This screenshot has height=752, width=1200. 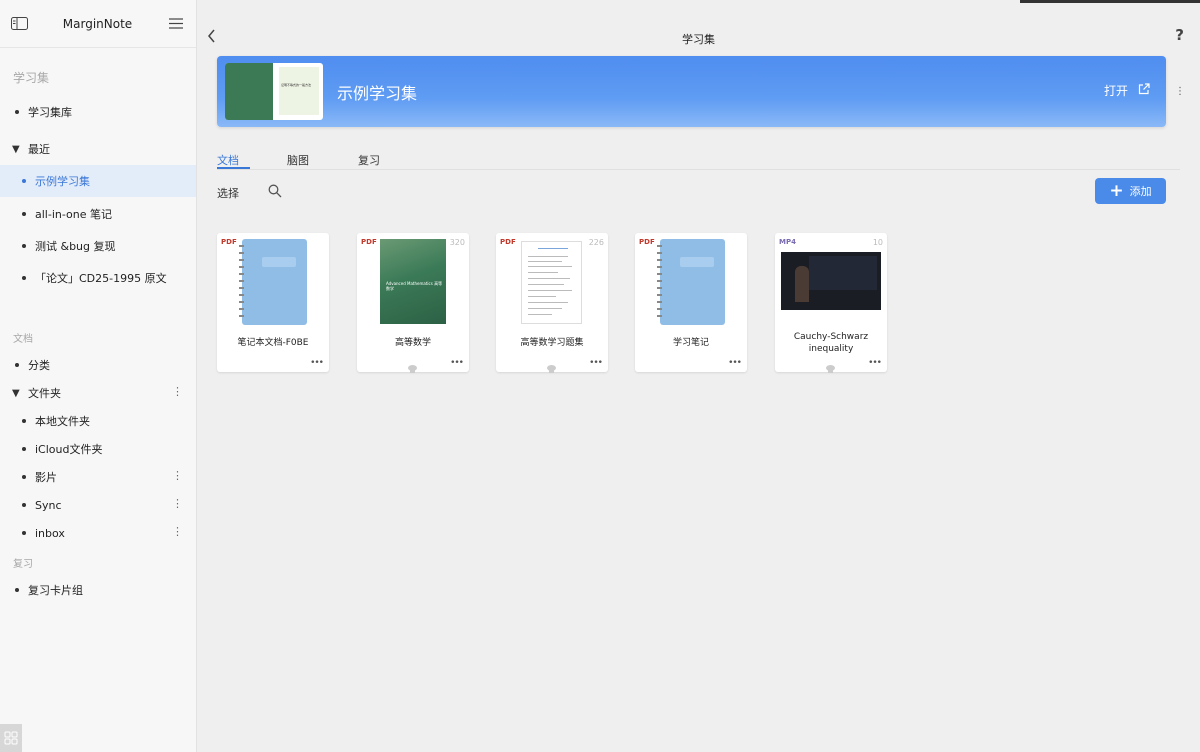 I want to click on thumb-text: 证明不等式的一般方法, so click(x=296, y=85).